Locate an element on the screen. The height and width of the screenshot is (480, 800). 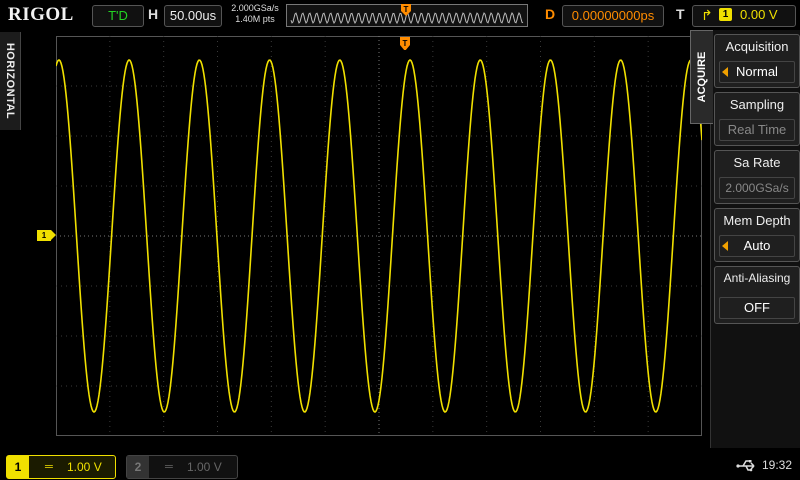
acquire-tab-label: ACQUIRE is located at coordinates (702, 77).